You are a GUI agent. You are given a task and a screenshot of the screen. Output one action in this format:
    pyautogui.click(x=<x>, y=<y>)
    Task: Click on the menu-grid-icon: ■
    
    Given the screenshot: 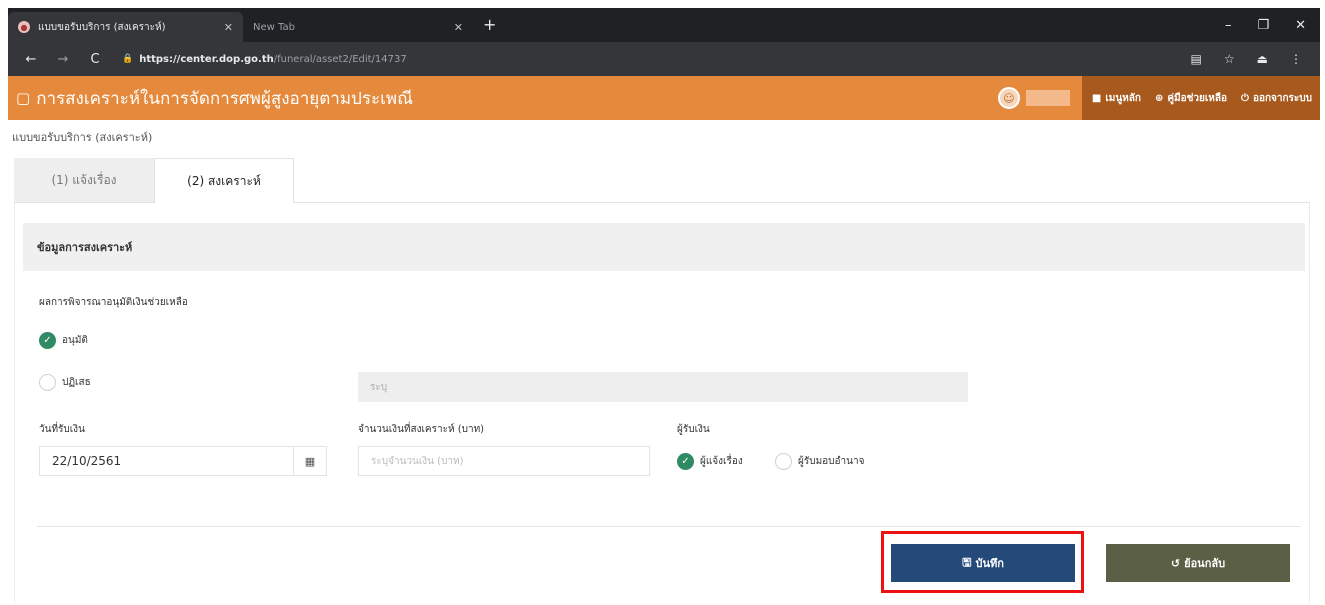 What is the action you would take?
    pyautogui.click(x=1096, y=98)
    